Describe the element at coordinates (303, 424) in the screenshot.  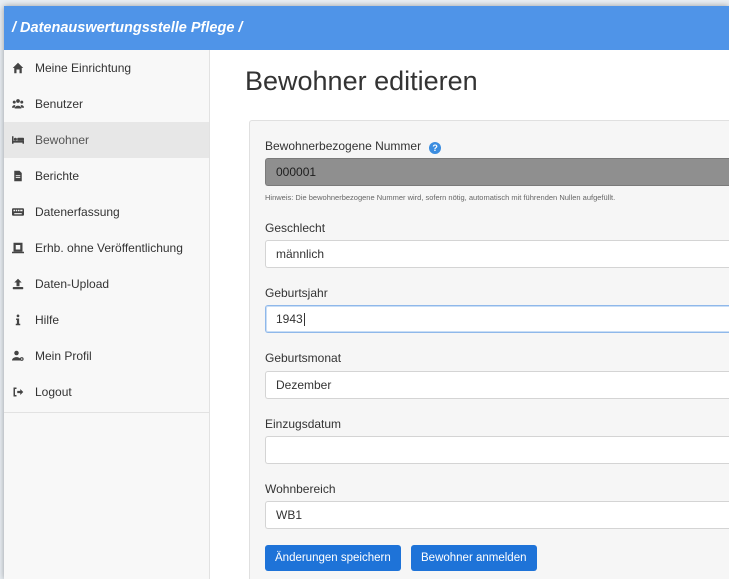
I see `move-in-date-label: Einzugsdatum` at that location.